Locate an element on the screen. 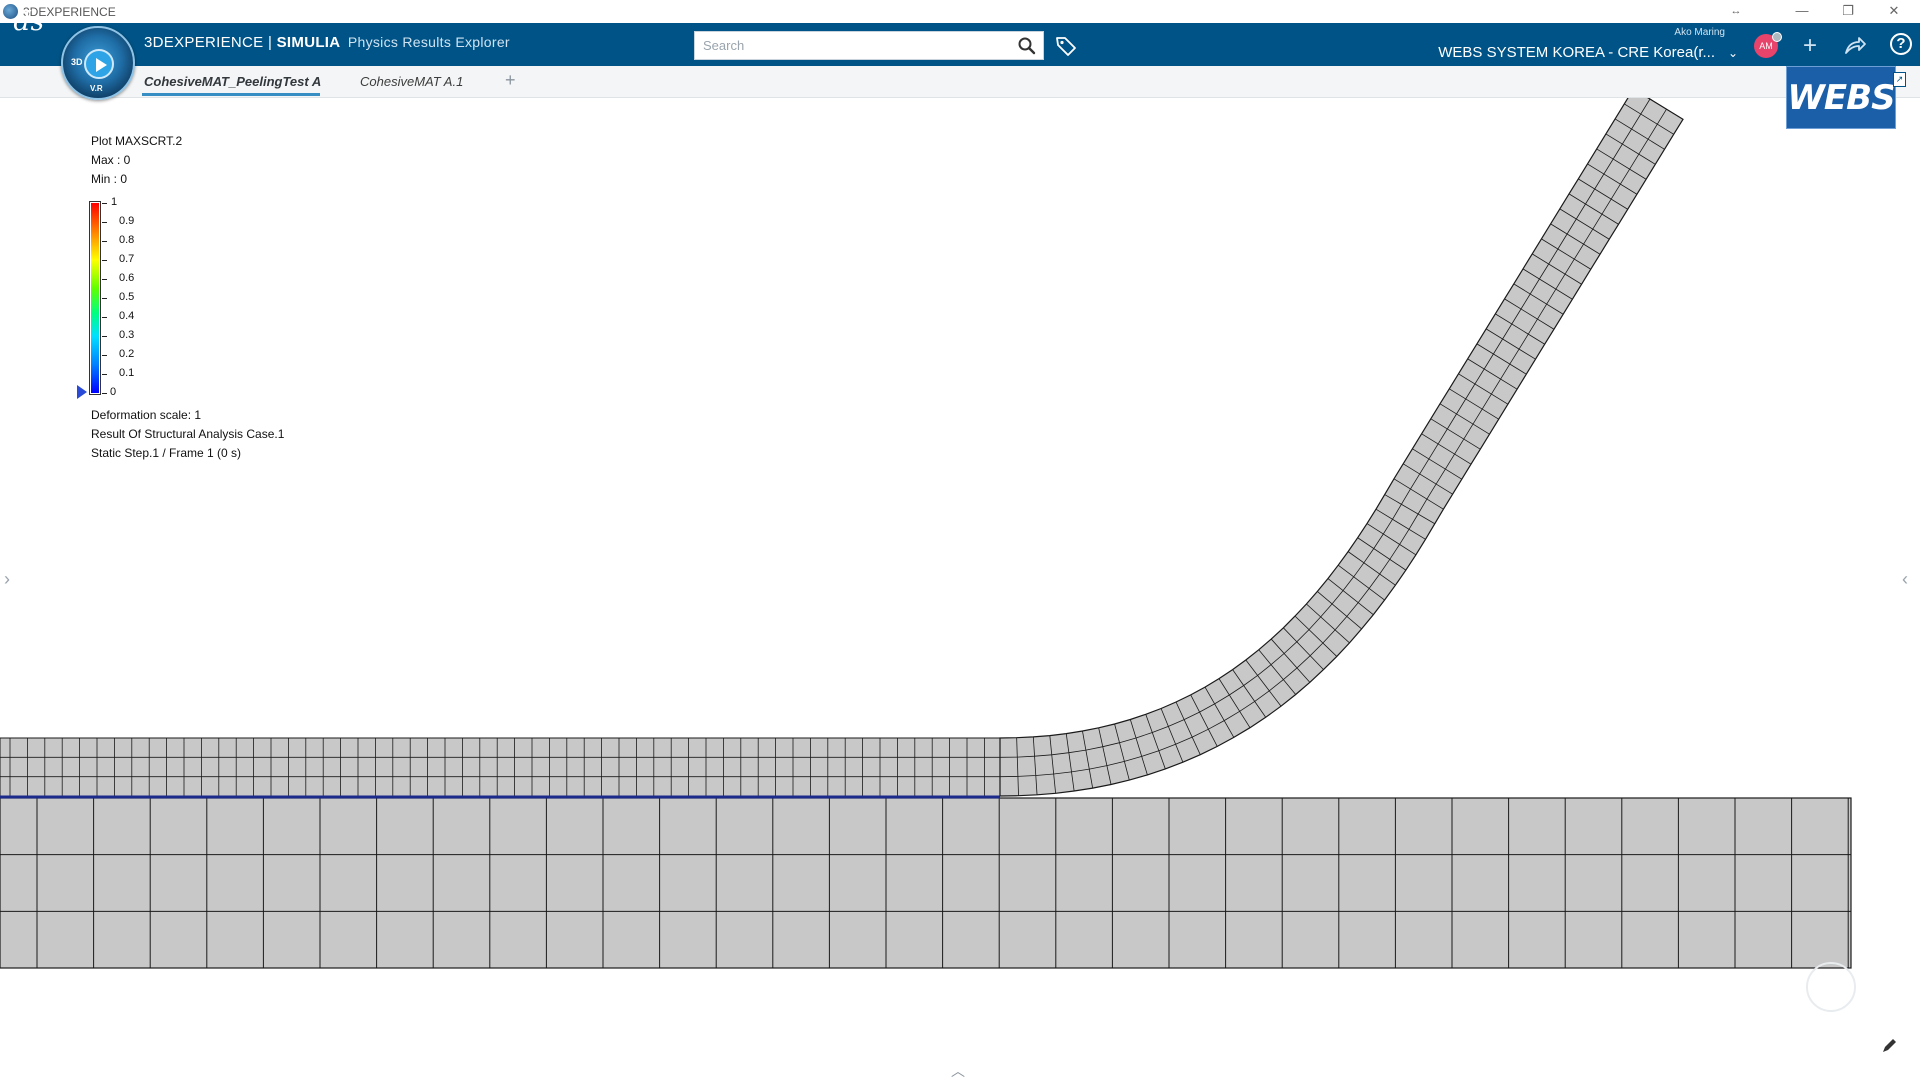 The height and width of the screenshot is (1081, 1920). colorbar-tick-label: 0.7 is located at coordinates (126, 259).